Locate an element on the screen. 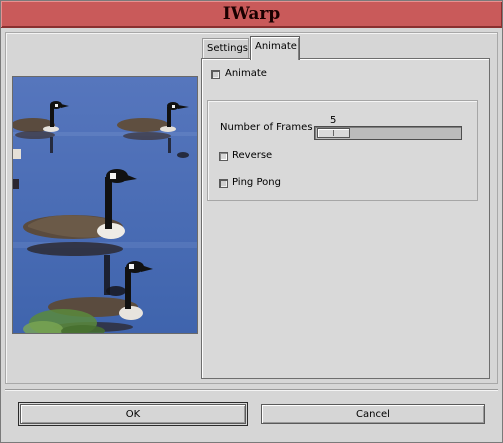  title-bar: IWarp is located at coordinates (251, 14).